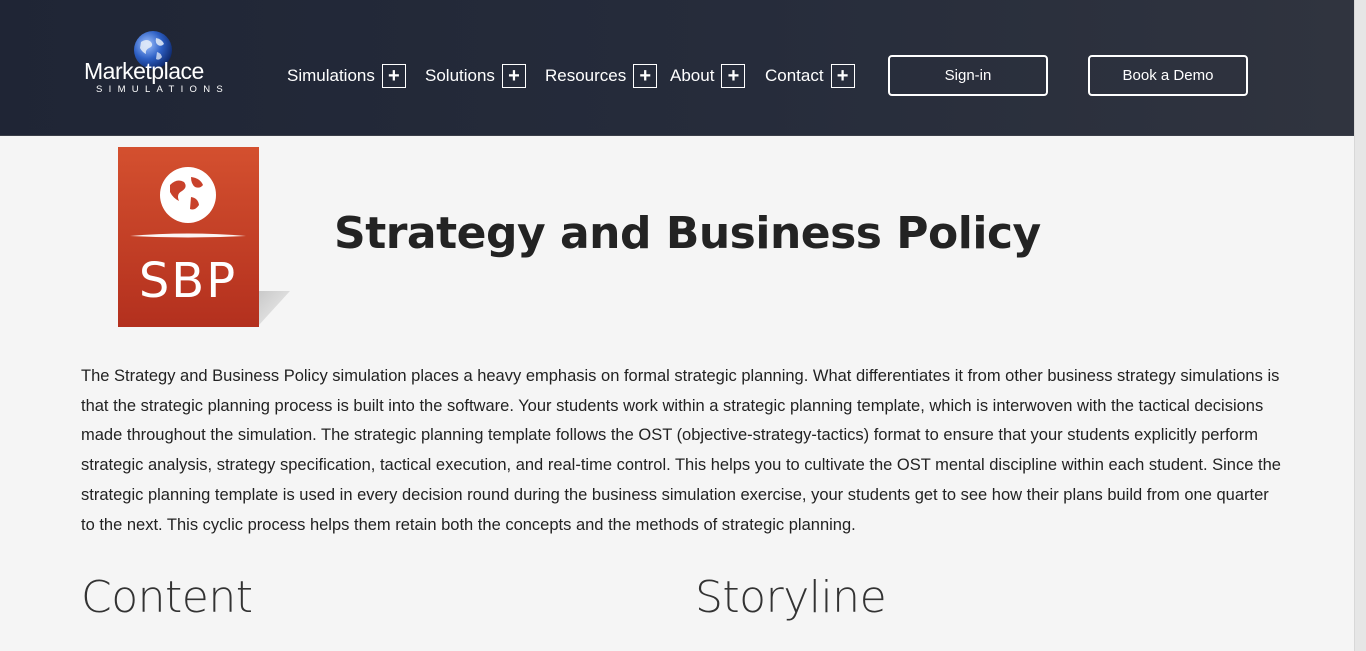  Describe the element at coordinates (162, 89) in the screenshot. I see `logo-tagline: SIMULATIONS` at that location.